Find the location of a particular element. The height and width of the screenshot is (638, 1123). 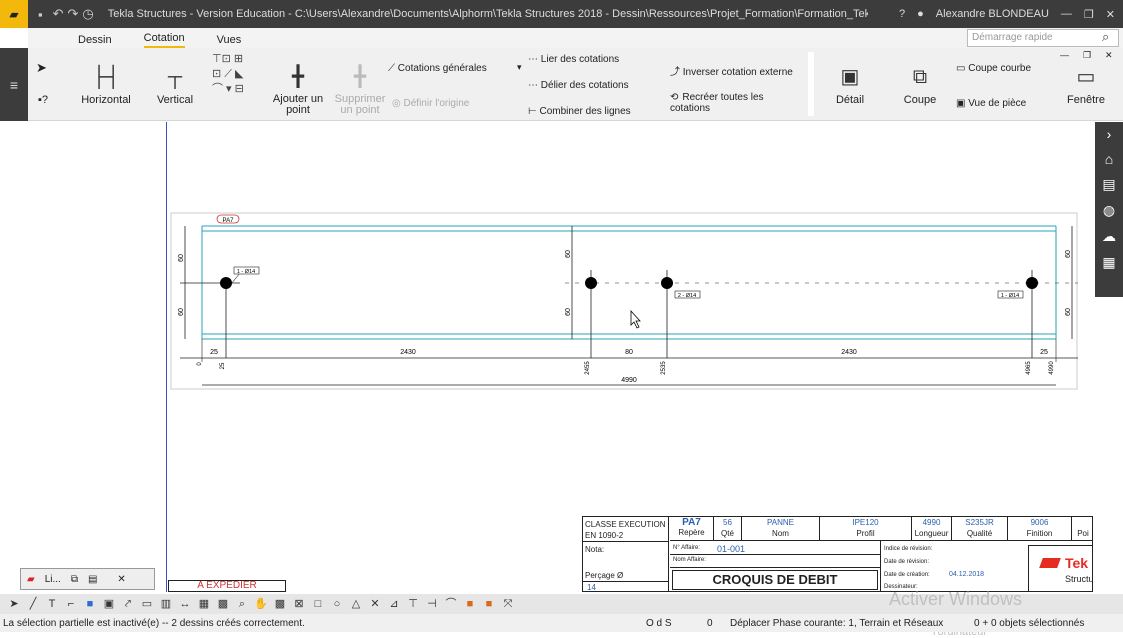

ordinate-3: 2535 is located at coordinates (664, 368).